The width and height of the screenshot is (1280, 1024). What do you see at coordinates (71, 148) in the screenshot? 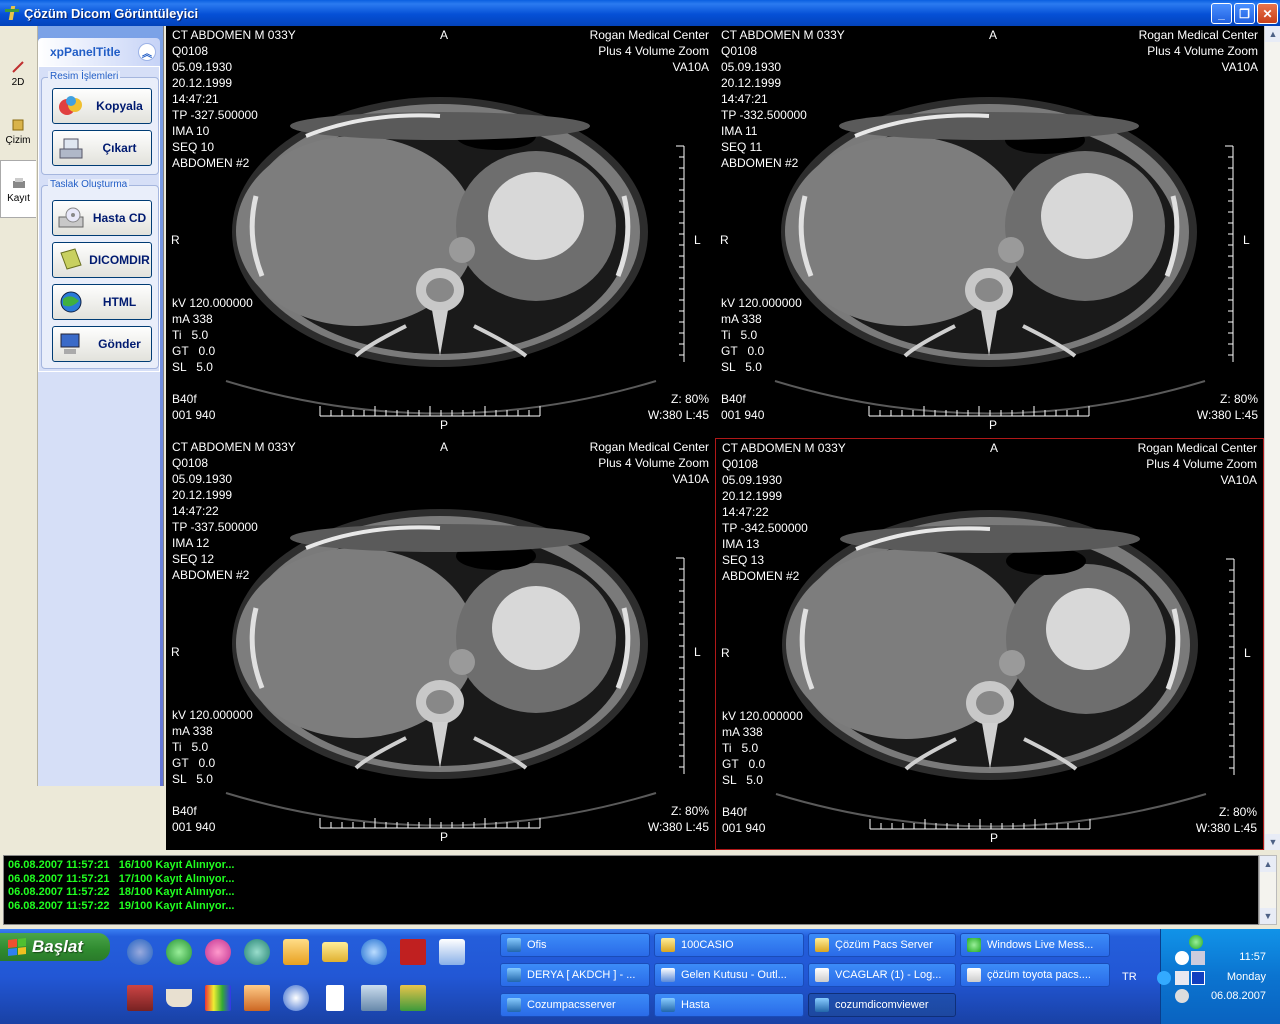
I see `export-icon` at bounding box center [71, 148].